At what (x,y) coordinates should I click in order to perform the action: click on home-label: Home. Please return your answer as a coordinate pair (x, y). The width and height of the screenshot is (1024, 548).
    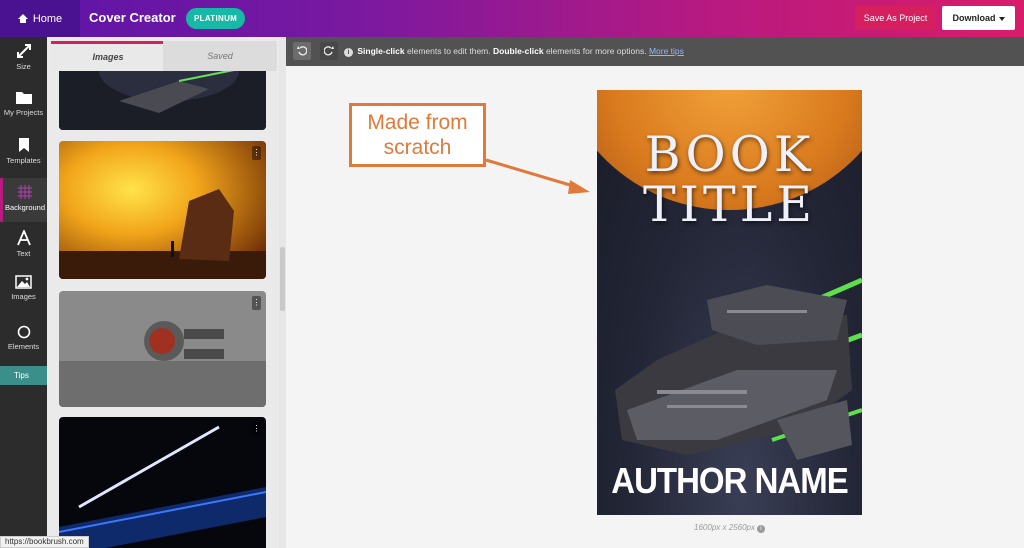
    Looking at the image, I should click on (47, 18).